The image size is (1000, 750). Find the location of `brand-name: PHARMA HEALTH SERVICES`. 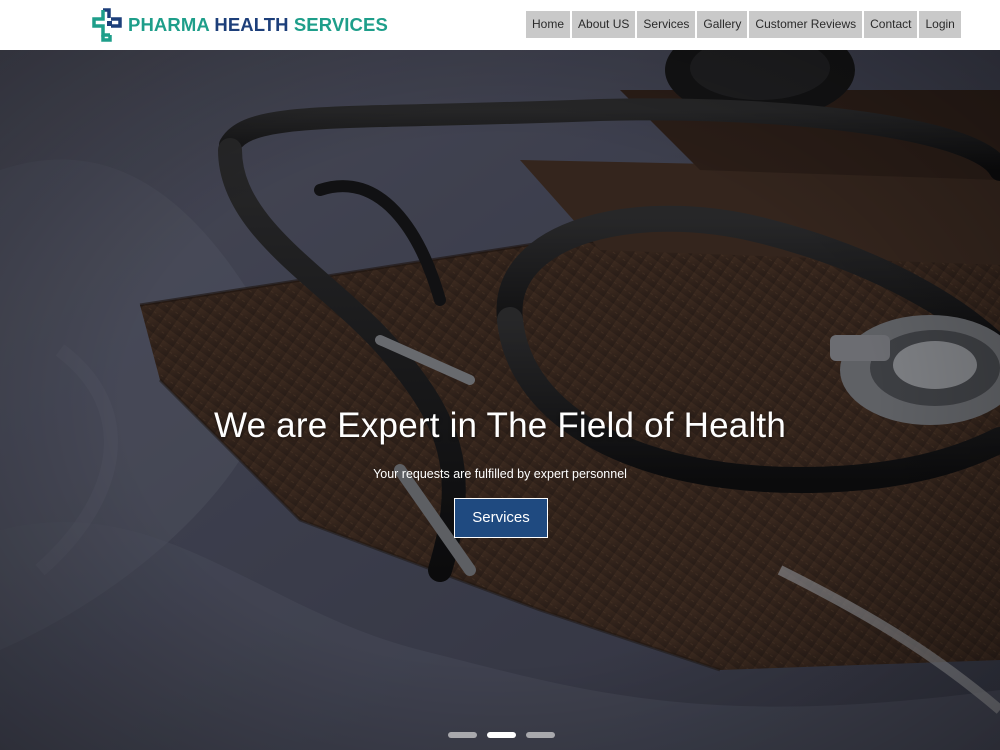

brand-name: PHARMA HEALTH SERVICES is located at coordinates (258, 25).